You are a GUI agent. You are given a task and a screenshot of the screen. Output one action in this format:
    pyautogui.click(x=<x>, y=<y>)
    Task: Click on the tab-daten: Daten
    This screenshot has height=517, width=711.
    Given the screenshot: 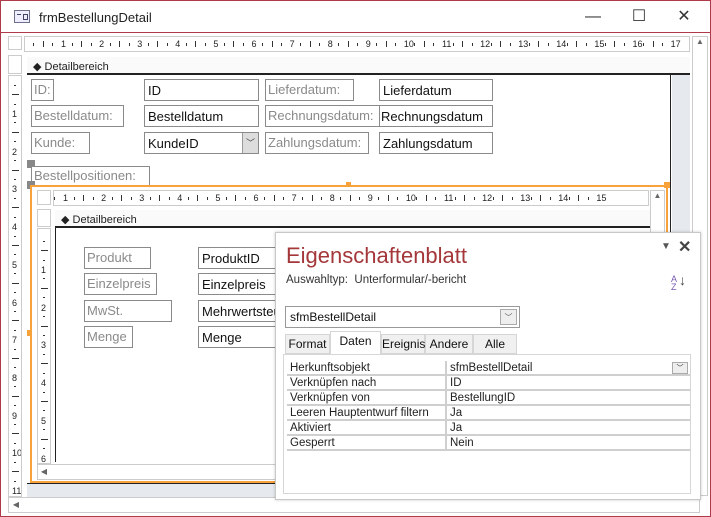 What is the action you would take?
    pyautogui.click(x=355, y=342)
    